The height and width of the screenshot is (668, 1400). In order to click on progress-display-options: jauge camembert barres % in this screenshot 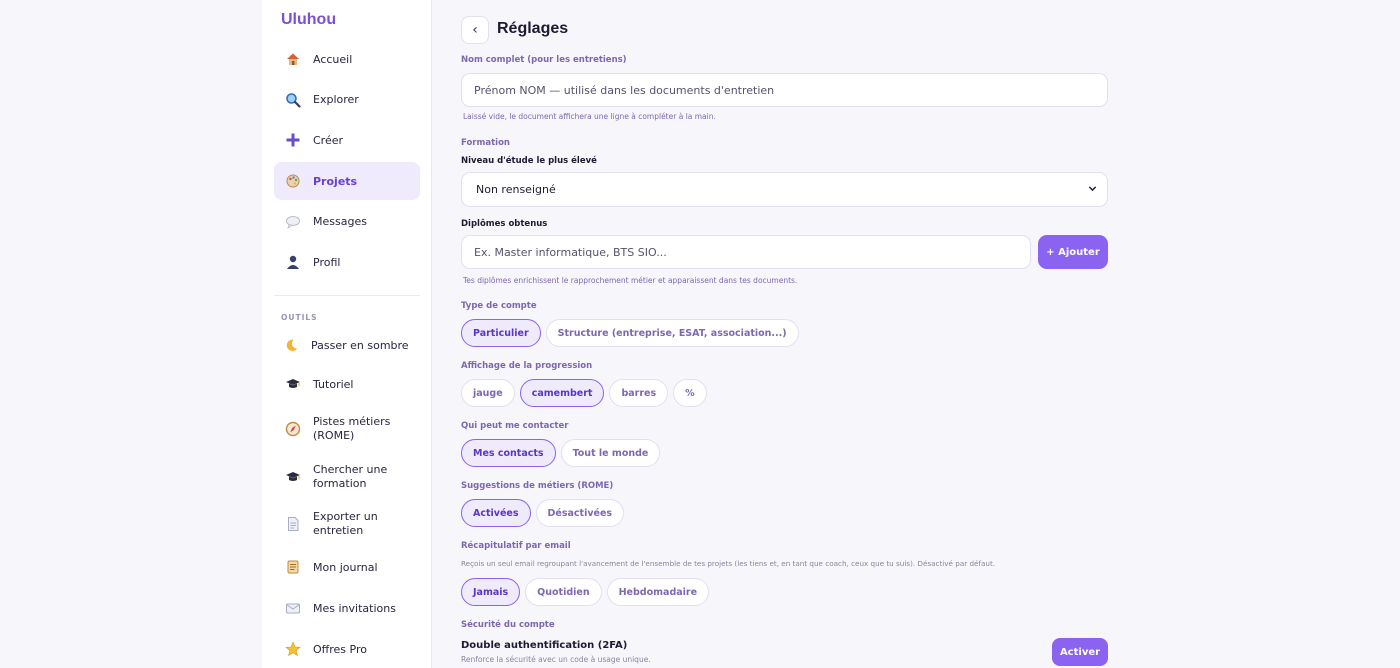, I will do `click(584, 393)`.